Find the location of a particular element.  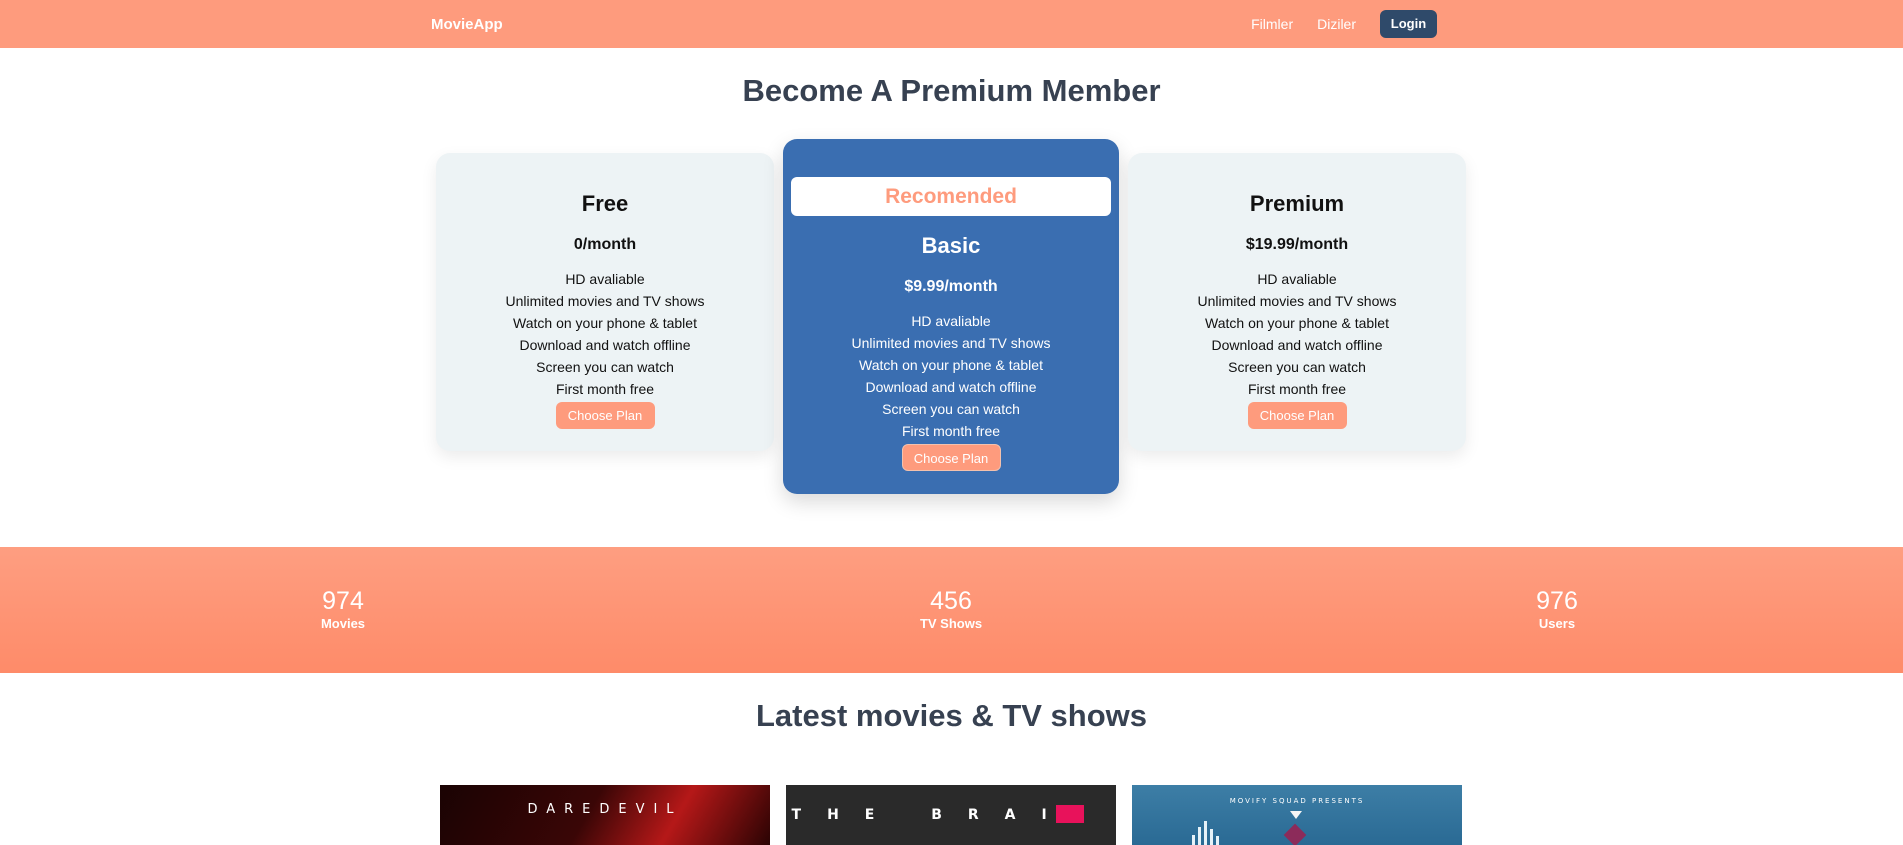

stats-band: 974 Movies 456 TV Shows 976 Users is located at coordinates (951, 610).